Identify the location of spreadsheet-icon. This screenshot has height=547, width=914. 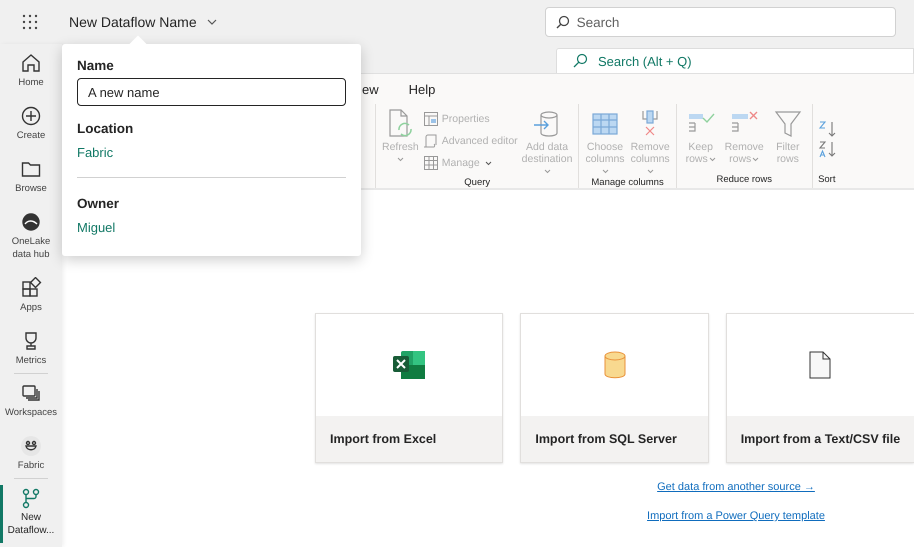
(409, 365).